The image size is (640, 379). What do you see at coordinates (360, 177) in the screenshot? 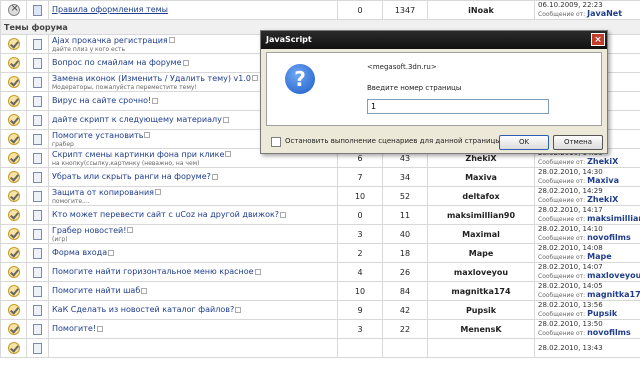
I see `replies-count: 7` at bounding box center [360, 177].